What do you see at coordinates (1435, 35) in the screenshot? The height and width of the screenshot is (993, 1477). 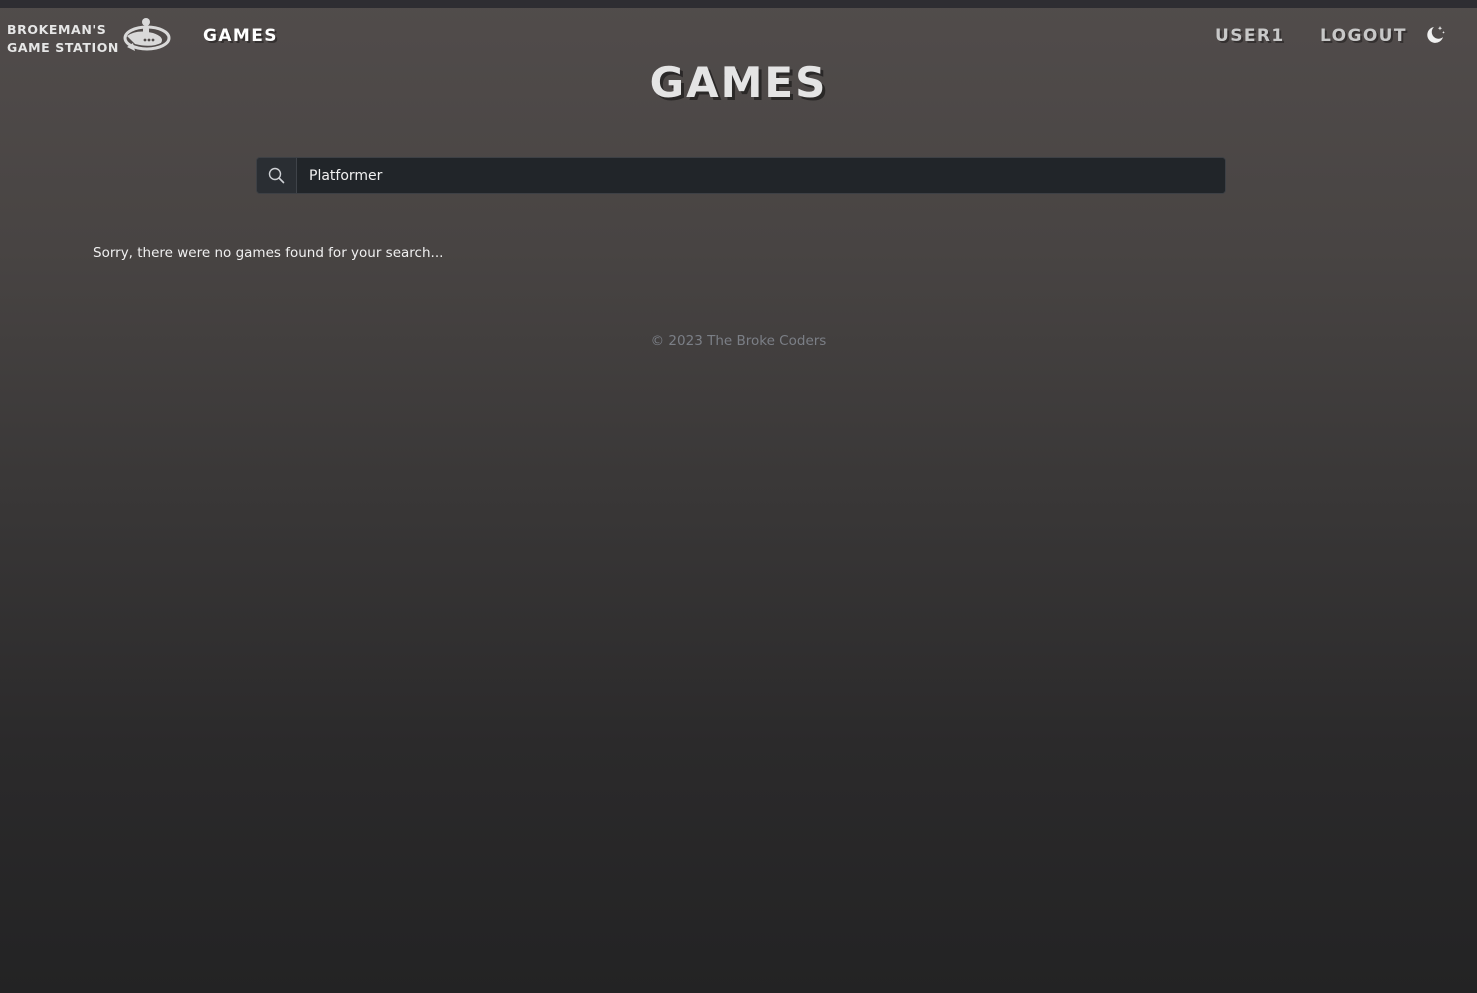 I see `moon-stars-icon` at bounding box center [1435, 35].